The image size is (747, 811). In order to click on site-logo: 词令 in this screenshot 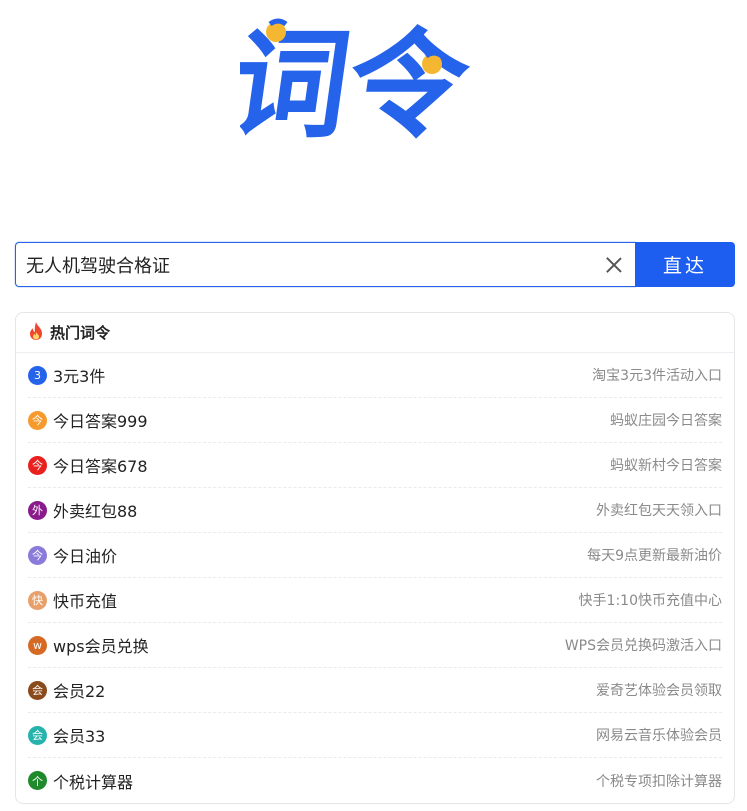, I will do `click(366, 83)`.